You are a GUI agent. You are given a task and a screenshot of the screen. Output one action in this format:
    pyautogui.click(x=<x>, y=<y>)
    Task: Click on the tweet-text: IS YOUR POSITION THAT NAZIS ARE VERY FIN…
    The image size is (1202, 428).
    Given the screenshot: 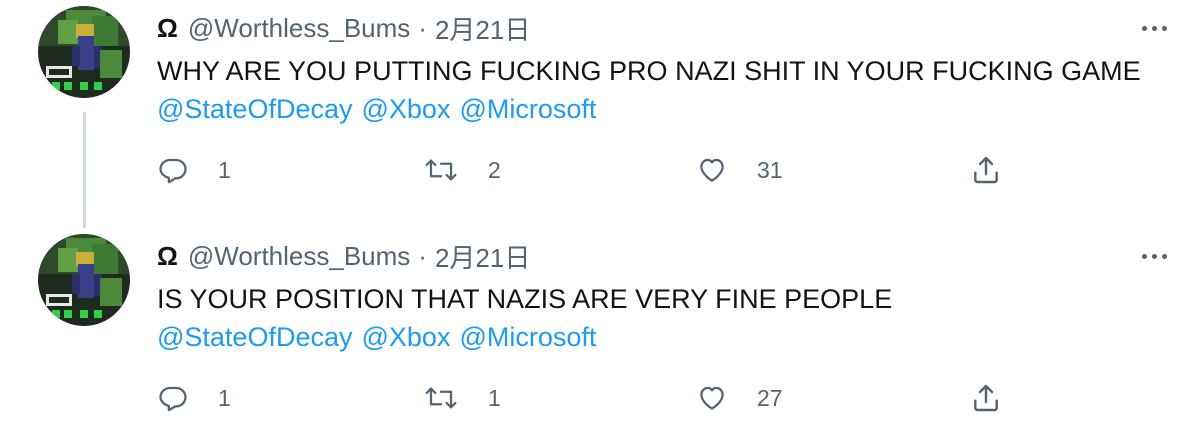 What is the action you would take?
    pyautogui.click(x=525, y=299)
    